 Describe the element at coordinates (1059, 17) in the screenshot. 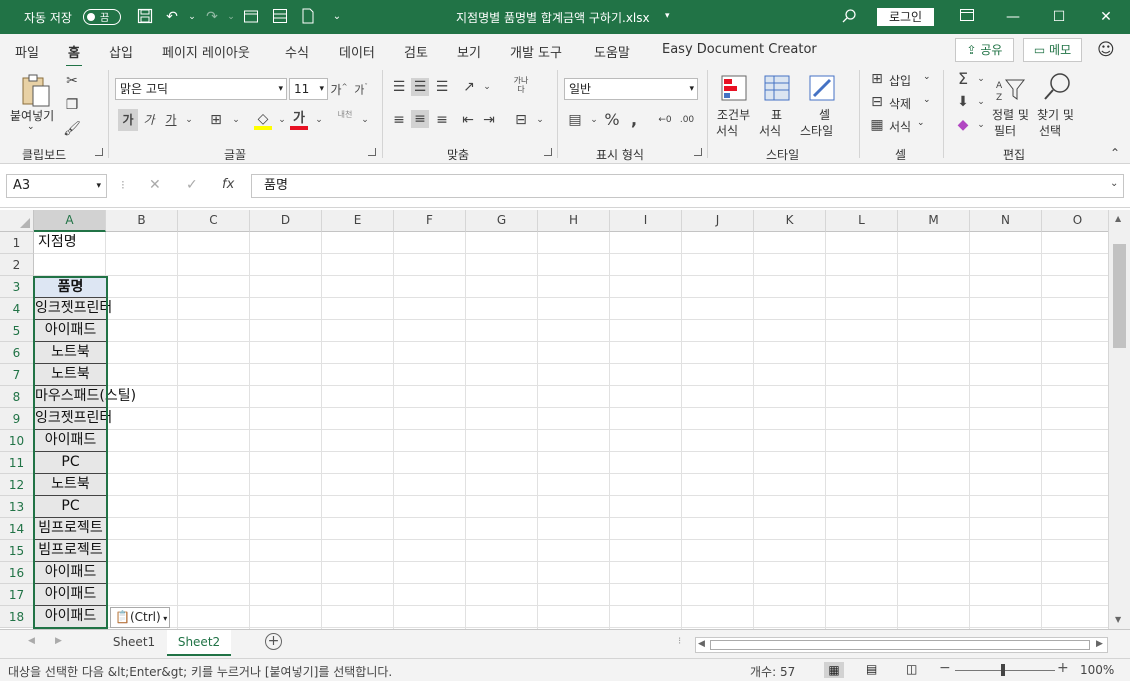

I see `maximize-icon: ☐` at that location.